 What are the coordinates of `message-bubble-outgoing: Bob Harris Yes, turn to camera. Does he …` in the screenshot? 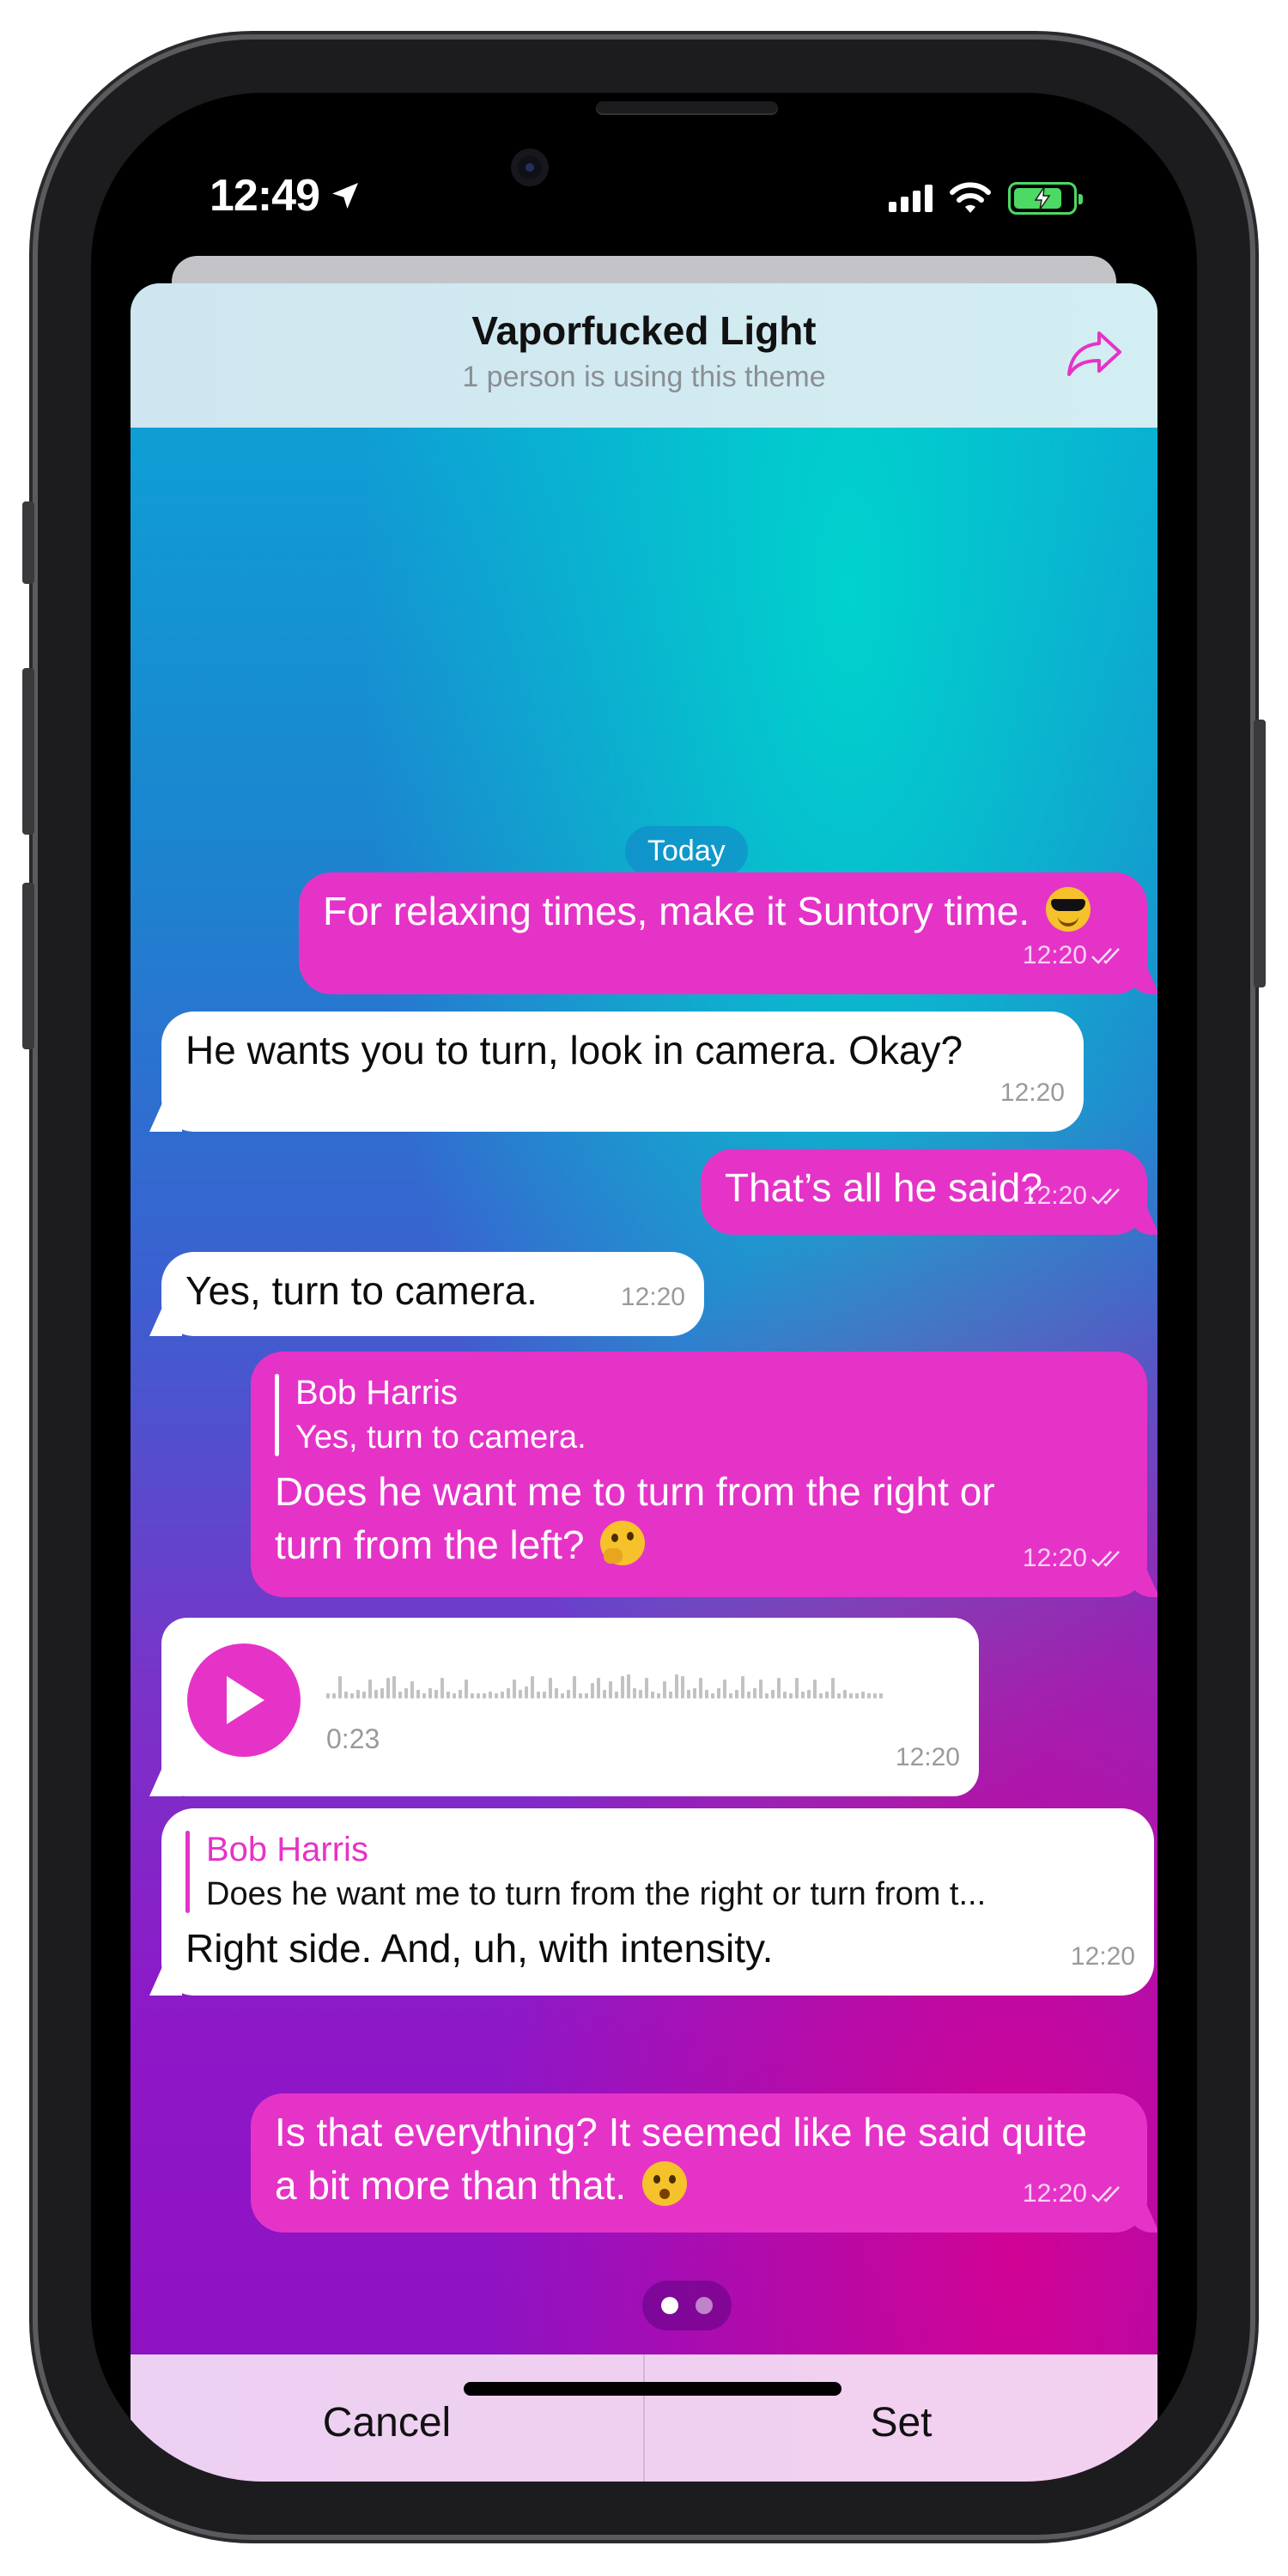 It's located at (699, 1474).